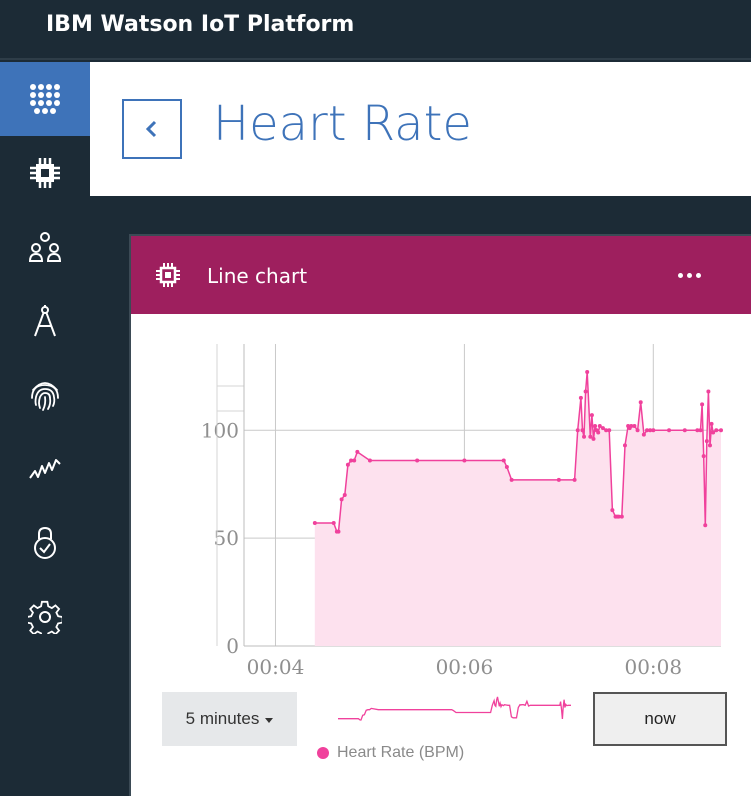 The image size is (751, 796). What do you see at coordinates (465, 667) in the screenshot?
I see `x-tick-label: 00:06` at bounding box center [465, 667].